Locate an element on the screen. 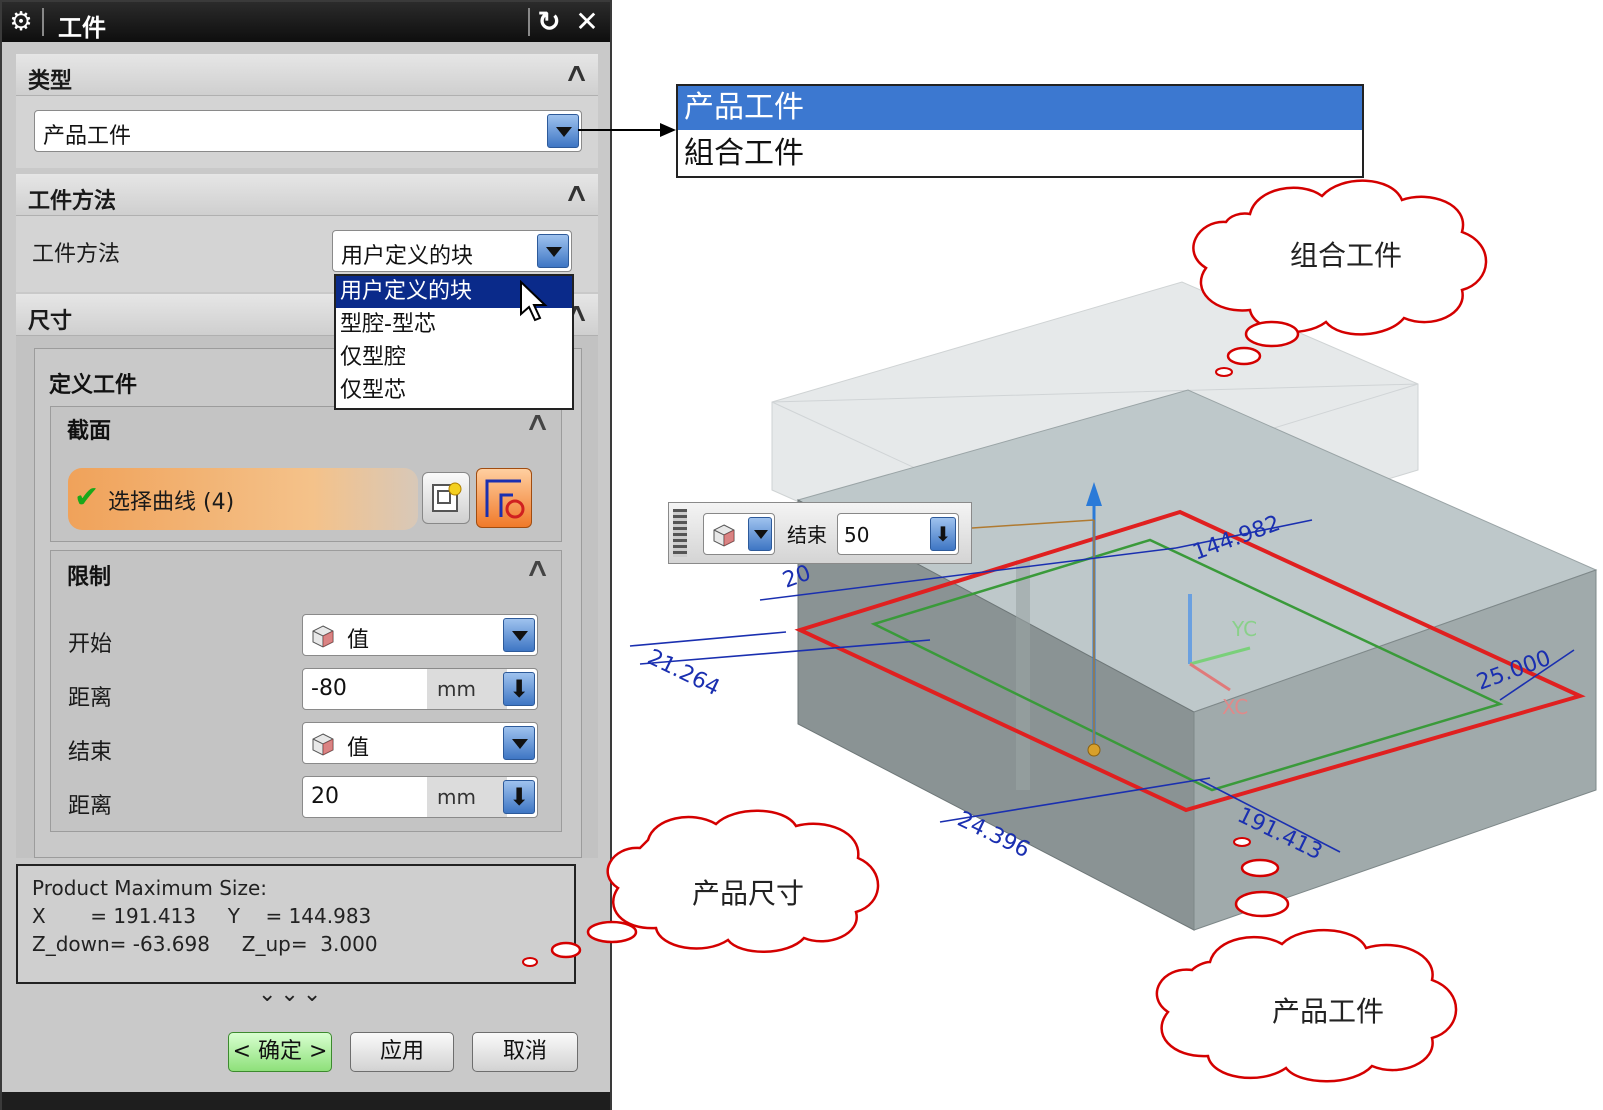 Image resolution: width=1603 pixels, height=1110 pixels. arrow-head-icon is located at coordinates (668, 130).